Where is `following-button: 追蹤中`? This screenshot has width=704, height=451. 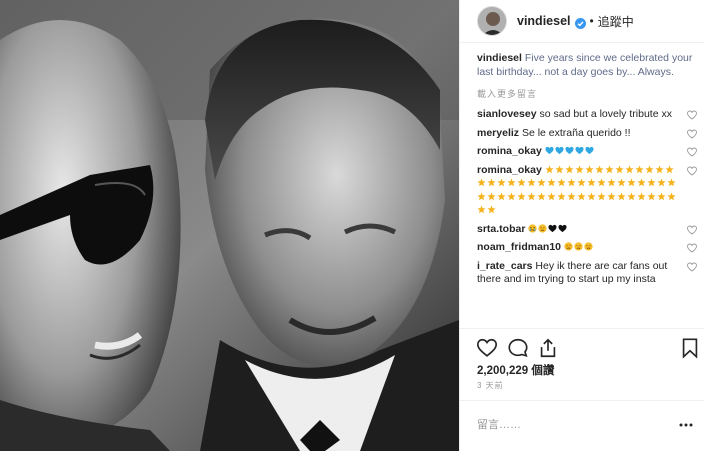
following-button: 追蹤中 is located at coordinates (616, 21).